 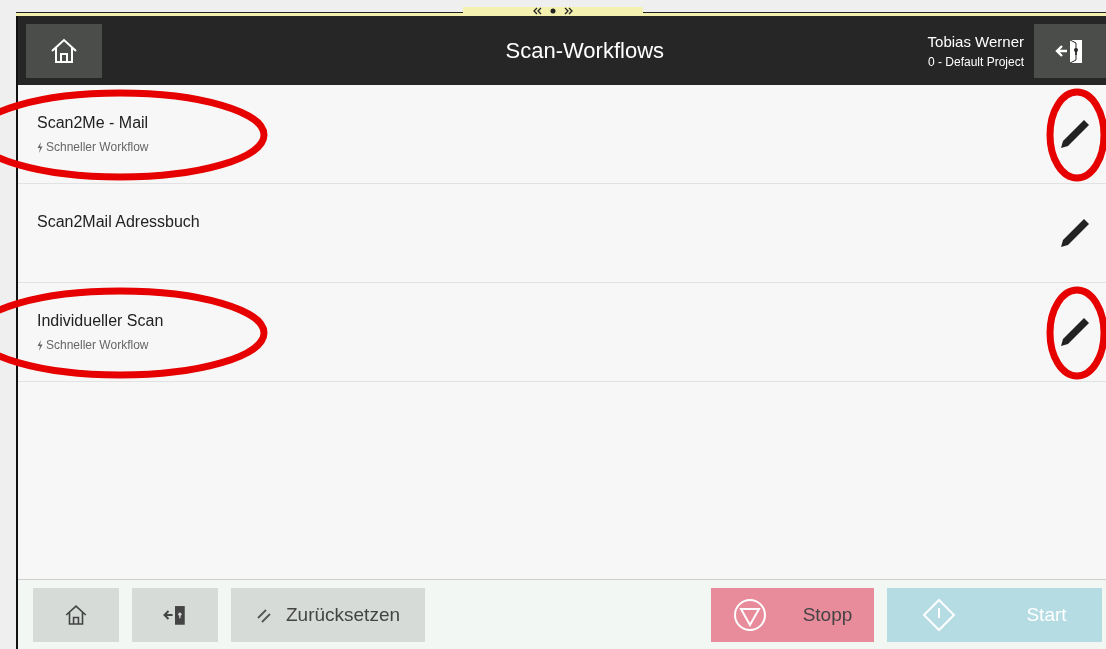 What do you see at coordinates (118, 222) in the screenshot?
I see `workflow-name: Scan2Mail Adressbuch` at bounding box center [118, 222].